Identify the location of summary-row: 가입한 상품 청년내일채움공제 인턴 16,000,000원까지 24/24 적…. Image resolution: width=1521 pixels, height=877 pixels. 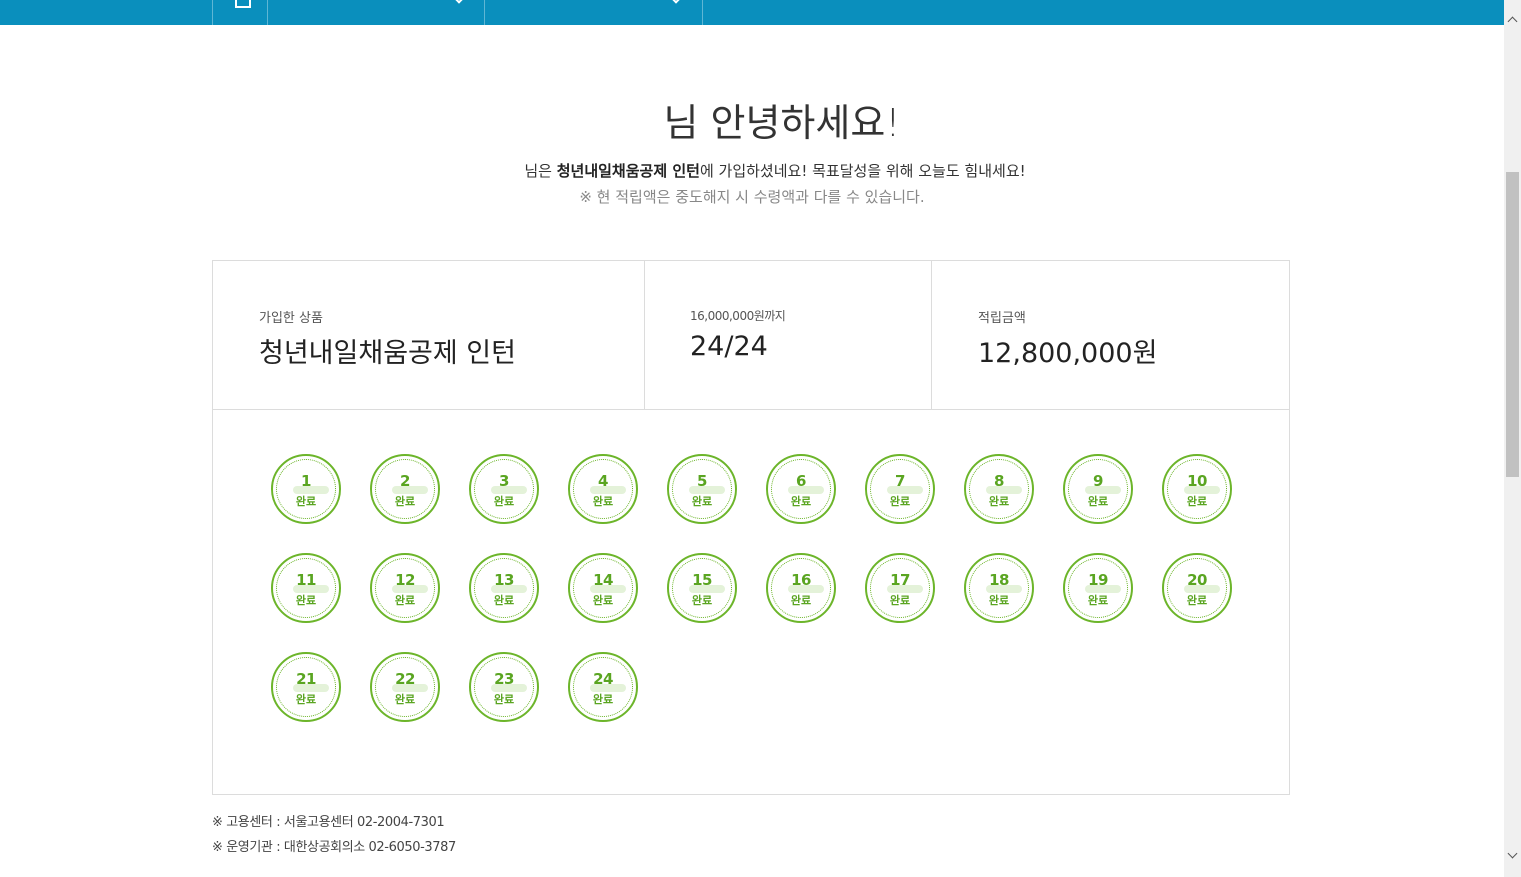
(751, 335).